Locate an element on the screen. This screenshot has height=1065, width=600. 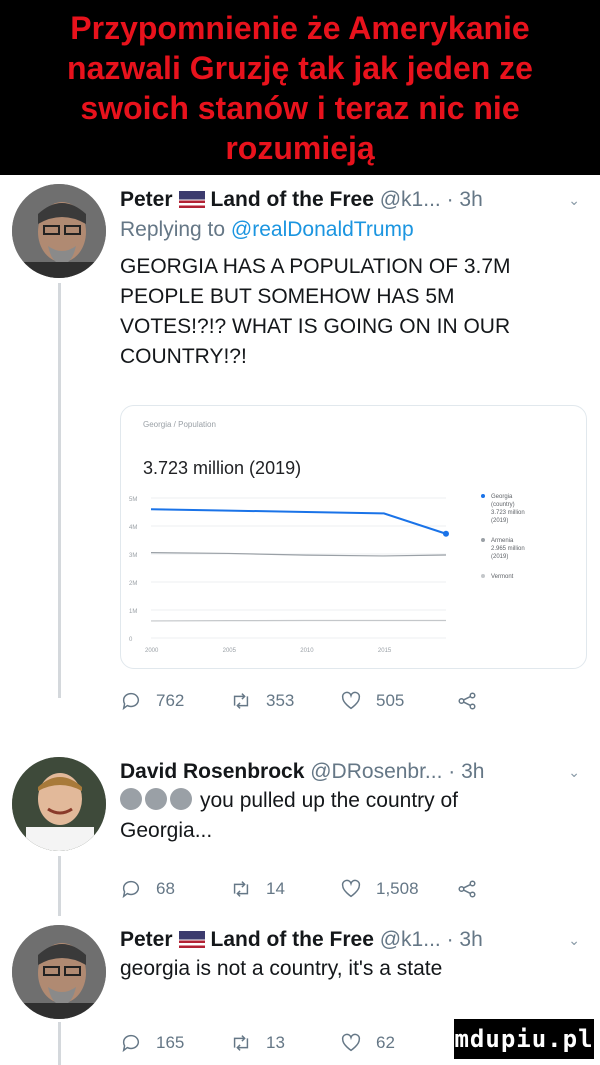
reply-action: 762 is located at coordinates (175, 701).